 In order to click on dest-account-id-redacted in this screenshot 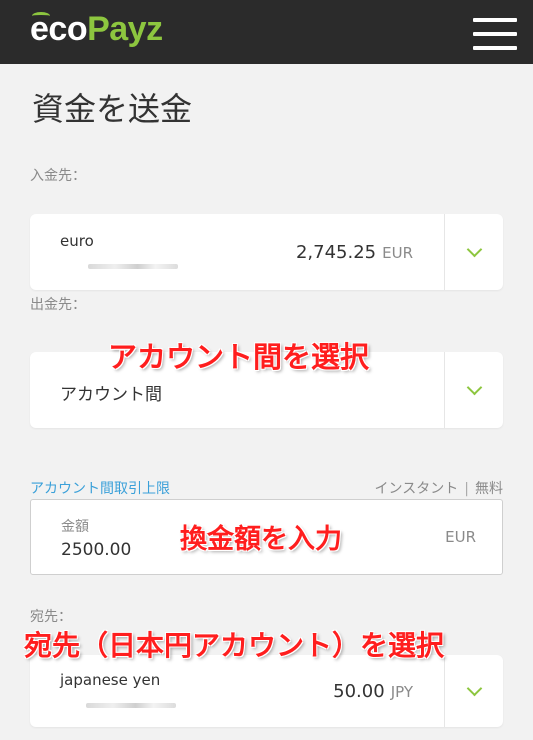, I will do `click(131, 705)`.